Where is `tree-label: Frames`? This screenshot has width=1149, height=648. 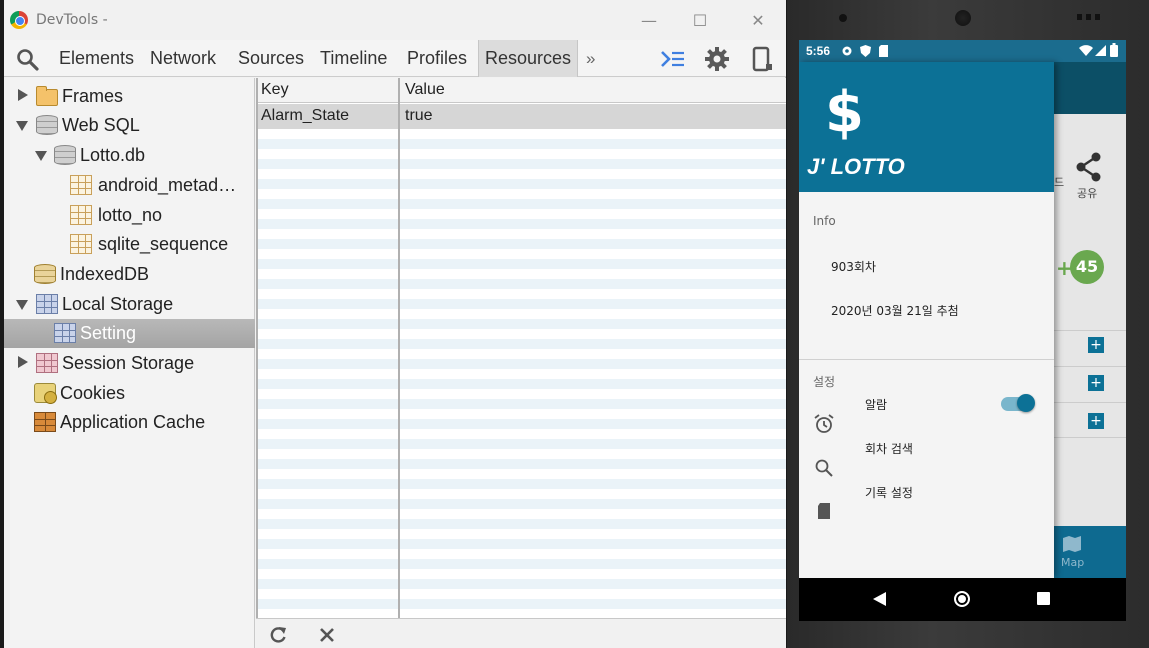
tree-label: Frames is located at coordinates (93, 96).